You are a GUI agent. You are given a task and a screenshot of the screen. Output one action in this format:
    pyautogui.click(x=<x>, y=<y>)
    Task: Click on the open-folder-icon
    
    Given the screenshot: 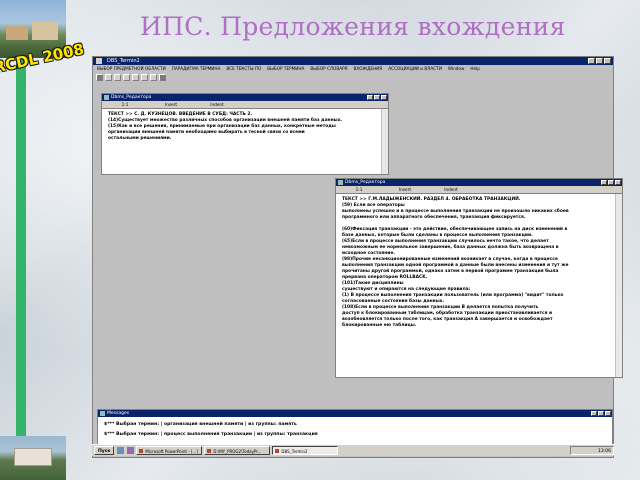 What is the action you would take?
    pyautogui.click(x=108, y=77)
    